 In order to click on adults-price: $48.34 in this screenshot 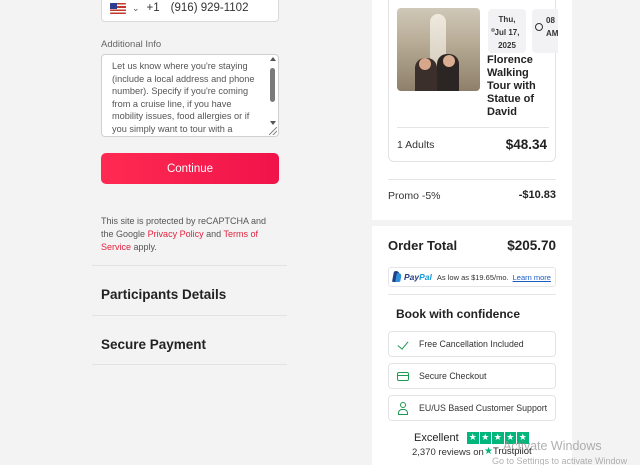, I will do `click(526, 144)`.